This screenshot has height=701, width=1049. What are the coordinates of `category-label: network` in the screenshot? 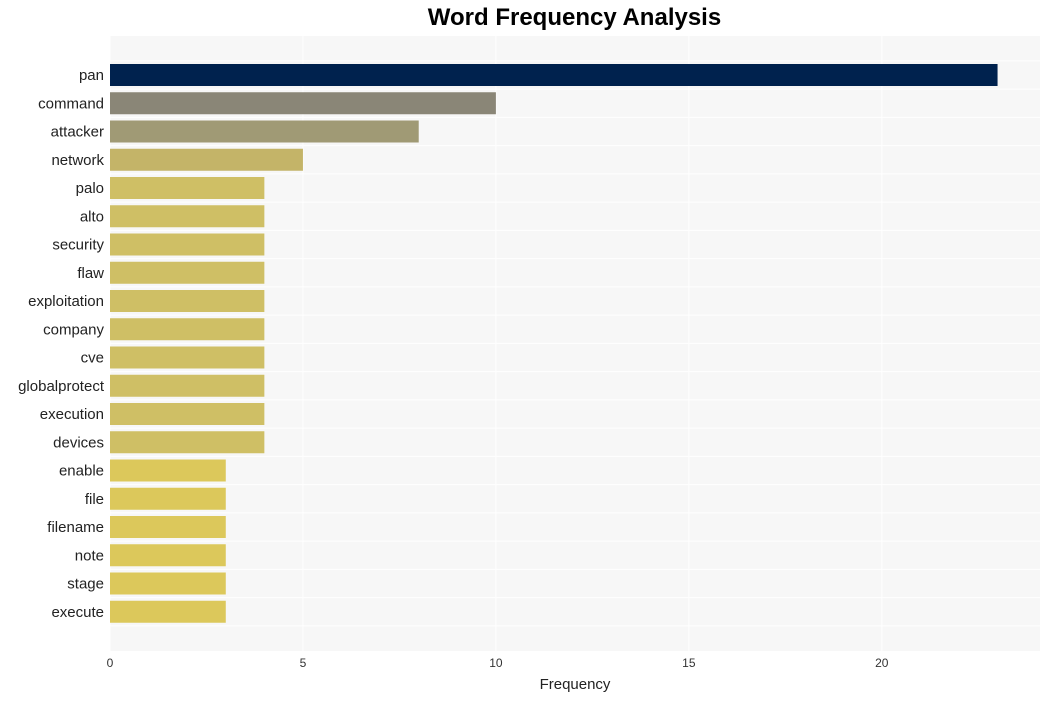 It's located at (77, 160).